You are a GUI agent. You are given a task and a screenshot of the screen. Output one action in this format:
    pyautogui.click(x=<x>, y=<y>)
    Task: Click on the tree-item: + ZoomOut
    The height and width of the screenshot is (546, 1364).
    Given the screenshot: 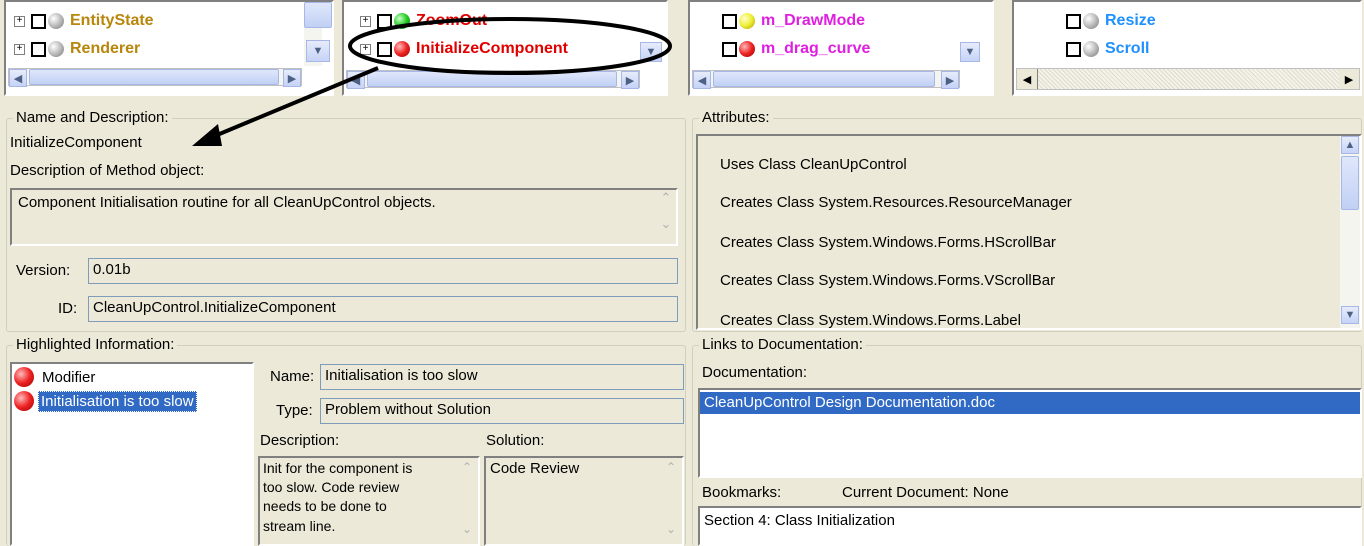 What is the action you would take?
    pyautogui.click(x=423, y=21)
    